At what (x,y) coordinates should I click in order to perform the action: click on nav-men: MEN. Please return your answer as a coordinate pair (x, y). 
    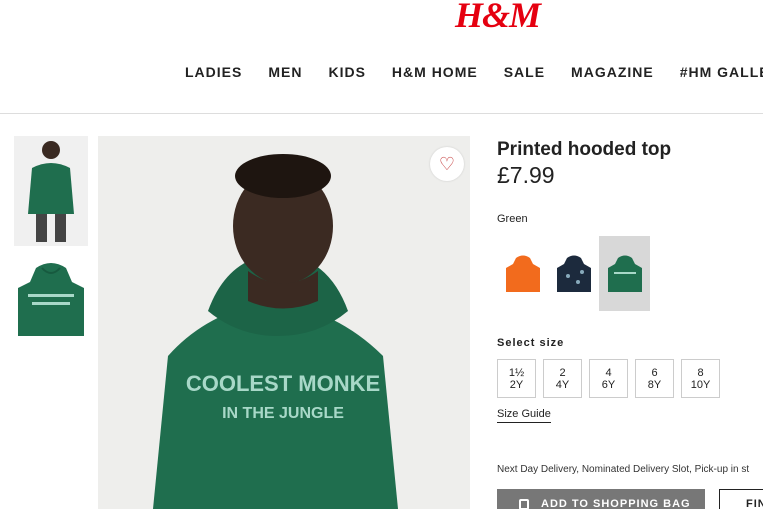
    Looking at the image, I should click on (285, 72).